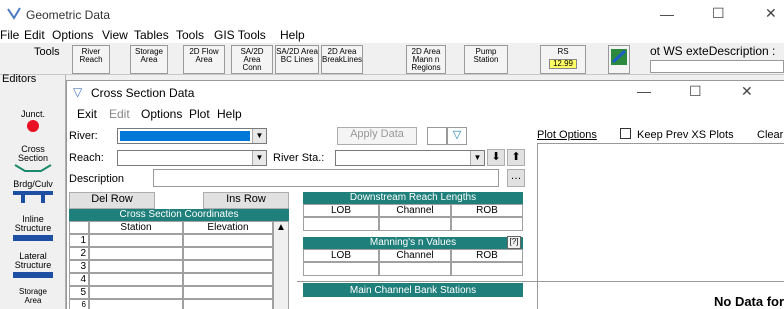 The height and width of the screenshot is (309, 784). Describe the element at coordinates (516, 157) in the screenshot. I see `prev-station-button: ⬆` at that location.